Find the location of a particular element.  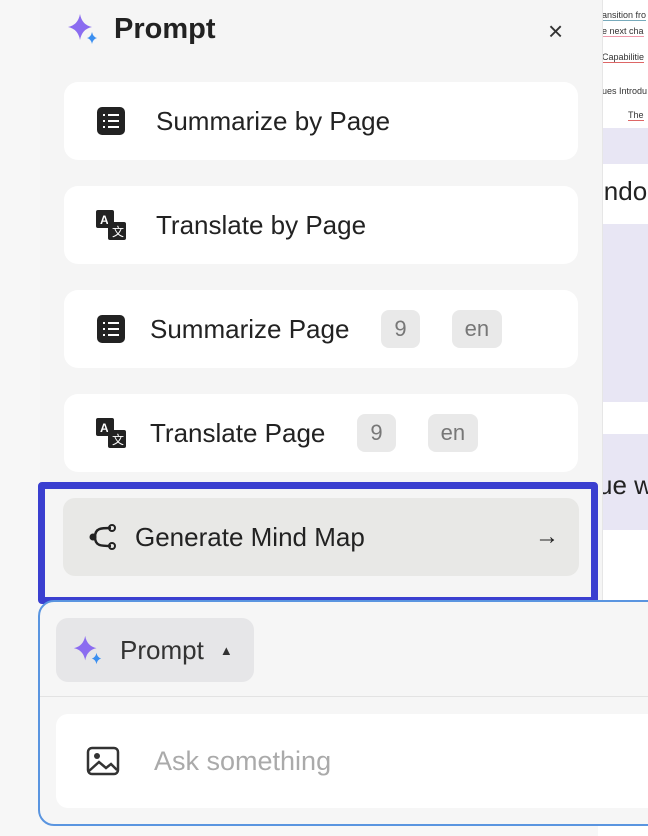

summarize-page-button: Summarize Page 9 en is located at coordinates (321, 329).